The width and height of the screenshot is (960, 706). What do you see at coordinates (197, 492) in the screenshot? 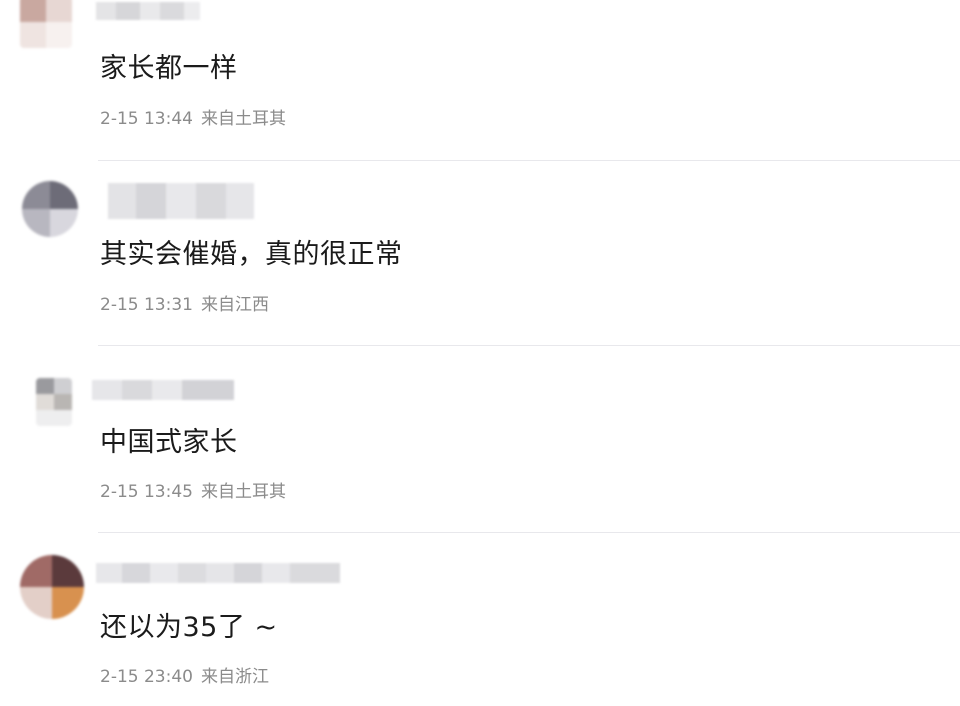
I see `comment-meta: 2-15 13:45 来自土耳其` at bounding box center [197, 492].